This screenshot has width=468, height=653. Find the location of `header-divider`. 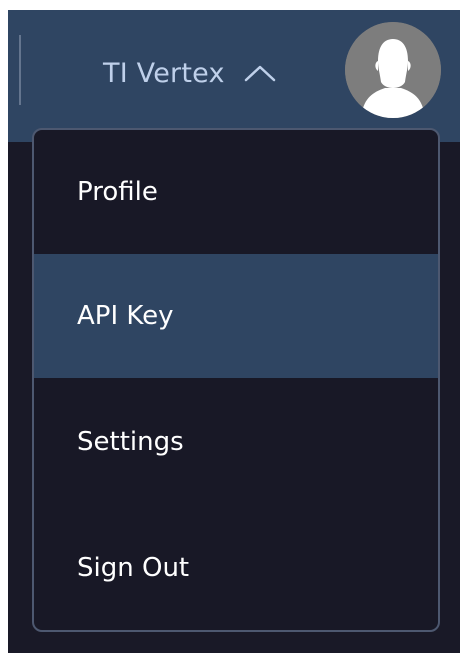

header-divider is located at coordinates (20, 70).